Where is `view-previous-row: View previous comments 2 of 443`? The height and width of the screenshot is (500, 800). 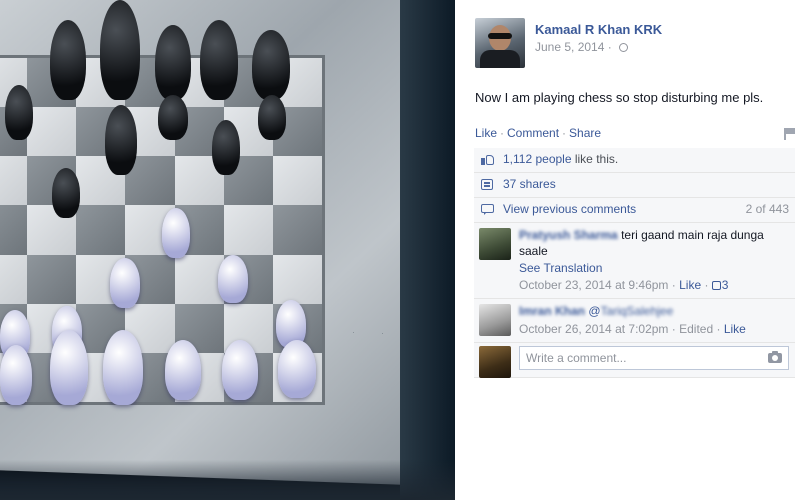 view-previous-row: View previous comments 2 of 443 is located at coordinates (634, 210).